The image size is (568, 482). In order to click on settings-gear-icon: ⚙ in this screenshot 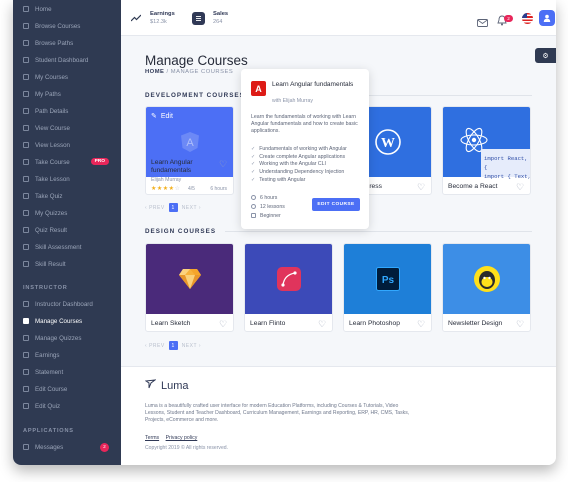, I will do `click(545, 55)`.